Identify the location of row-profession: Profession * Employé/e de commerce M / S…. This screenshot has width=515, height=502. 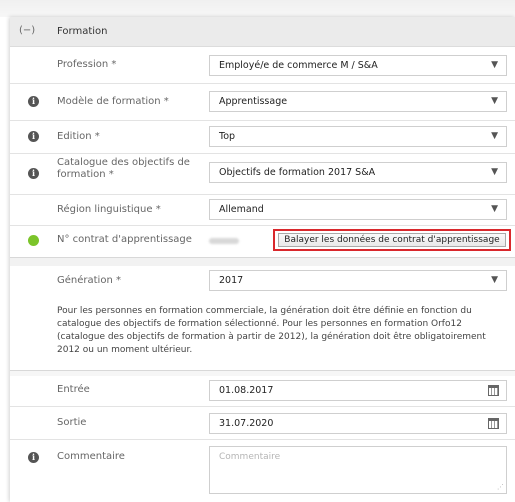
(262, 65).